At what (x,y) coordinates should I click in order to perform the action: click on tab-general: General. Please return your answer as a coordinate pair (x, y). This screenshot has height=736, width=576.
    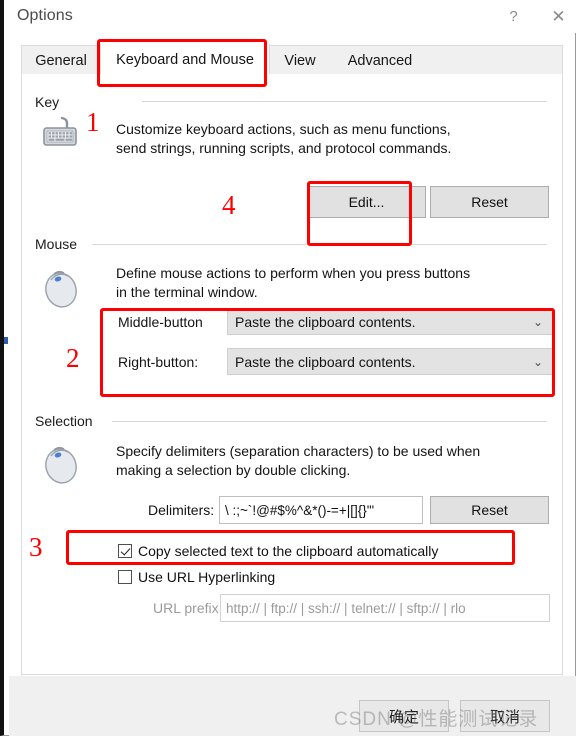
    Looking at the image, I should click on (61, 60).